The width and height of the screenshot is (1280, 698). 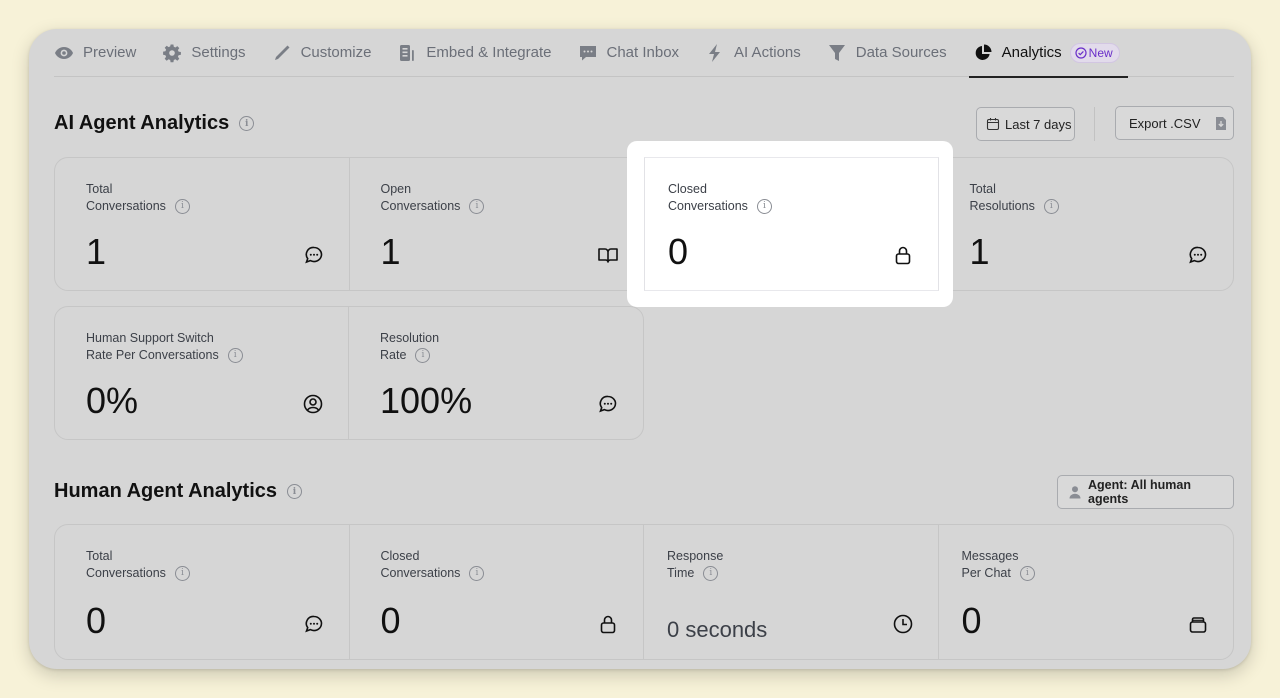 What do you see at coordinates (396, 189) in the screenshot?
I see `metric-label-line1: Open` at bounding box center [396, 189].